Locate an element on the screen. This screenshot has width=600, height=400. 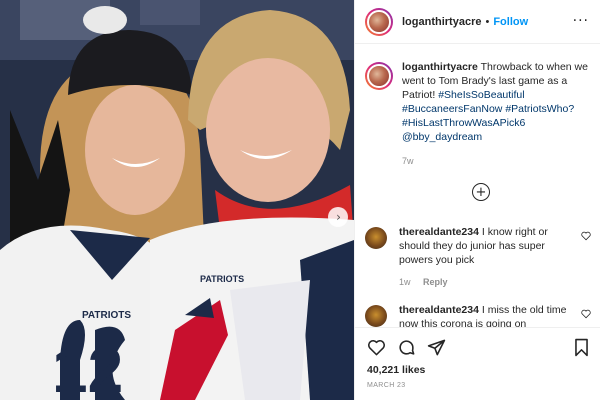
reply-button: Reply is located at coordinates (435, 282).